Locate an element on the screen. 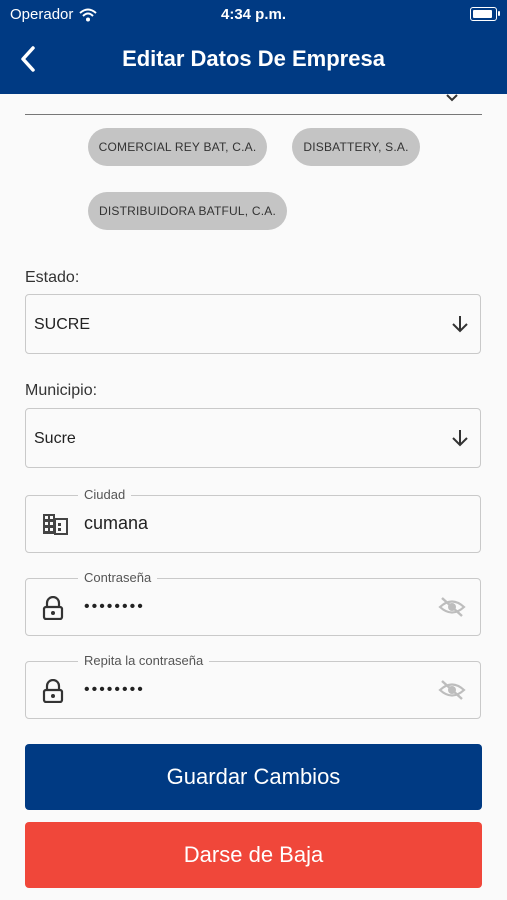  municipio-value: Sucre is located at coordinates (55, 438).